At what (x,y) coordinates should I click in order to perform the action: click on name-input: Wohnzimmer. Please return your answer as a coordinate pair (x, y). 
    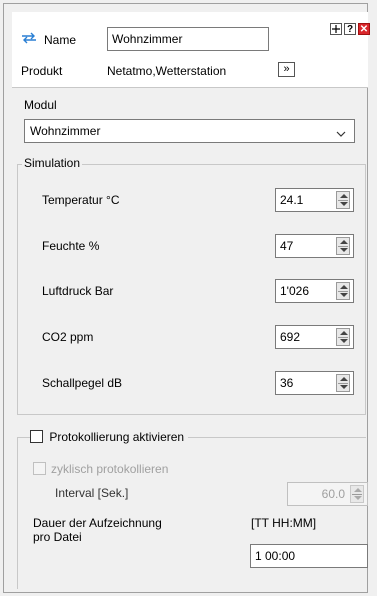
    Looking at the image, I should click on (188, 39).